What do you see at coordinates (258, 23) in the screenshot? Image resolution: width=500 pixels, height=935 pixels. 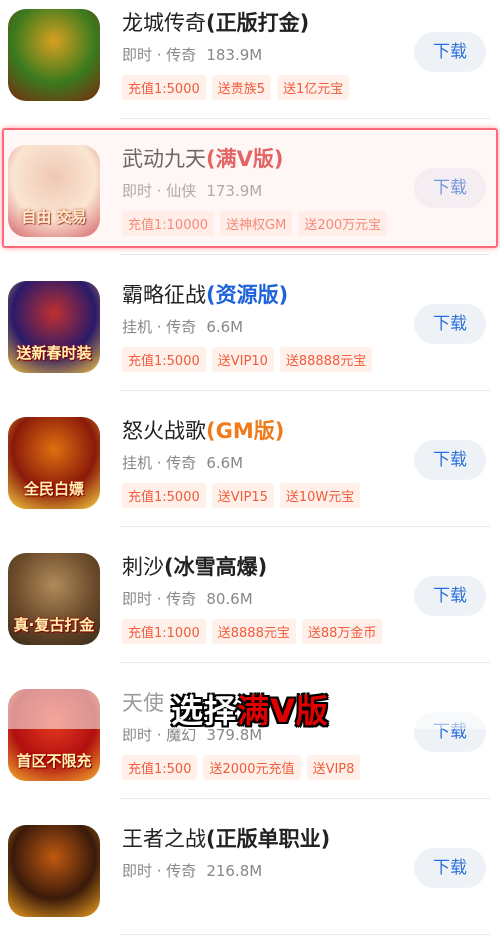 I see `game-edition: (正版打金)` at bounding box center [258, 23].